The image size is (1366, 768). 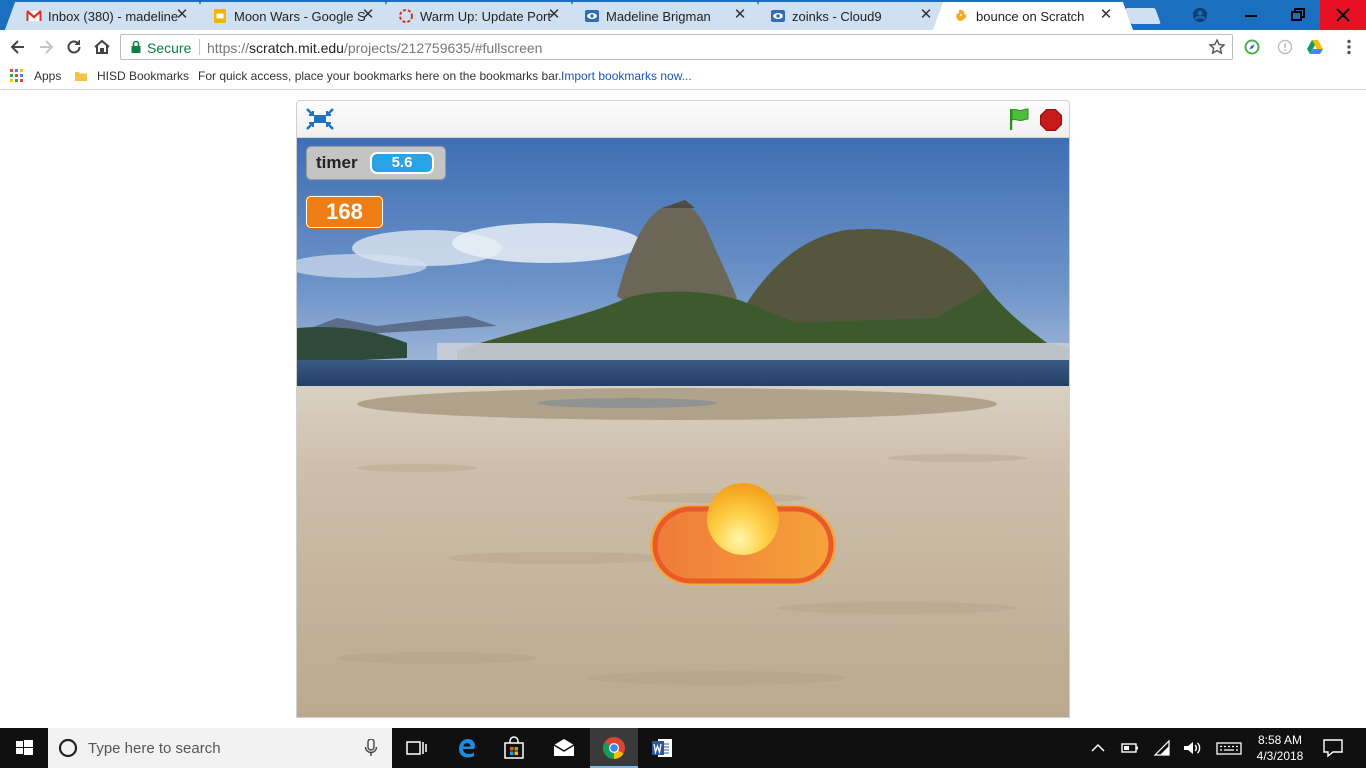 I want to click on tab-title: bounce on Scratch, so click(x=1030, y=16).